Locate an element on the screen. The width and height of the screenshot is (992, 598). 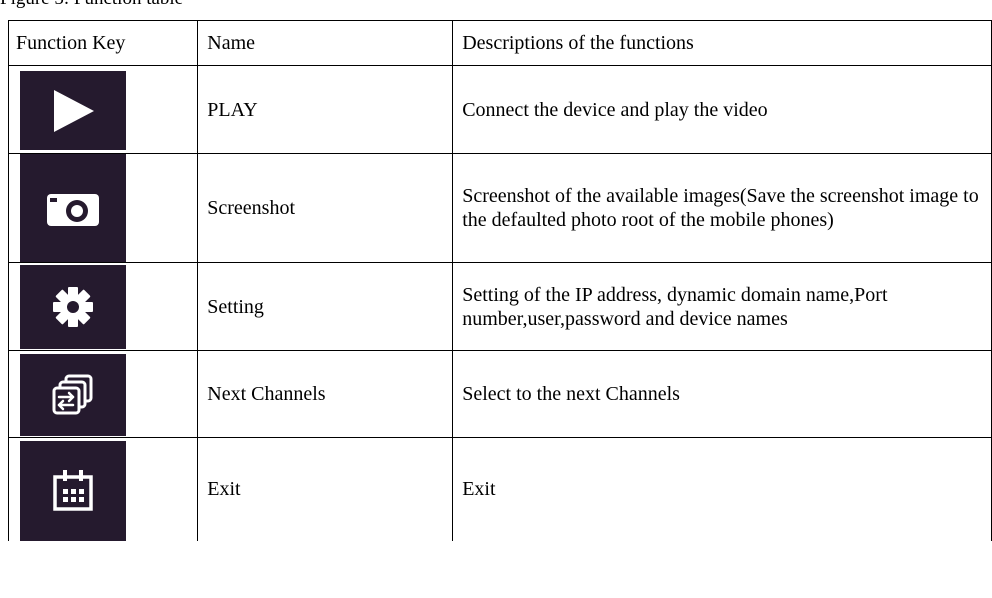
header-description: Descriptions of the functions is located at coordinates (722, 43).